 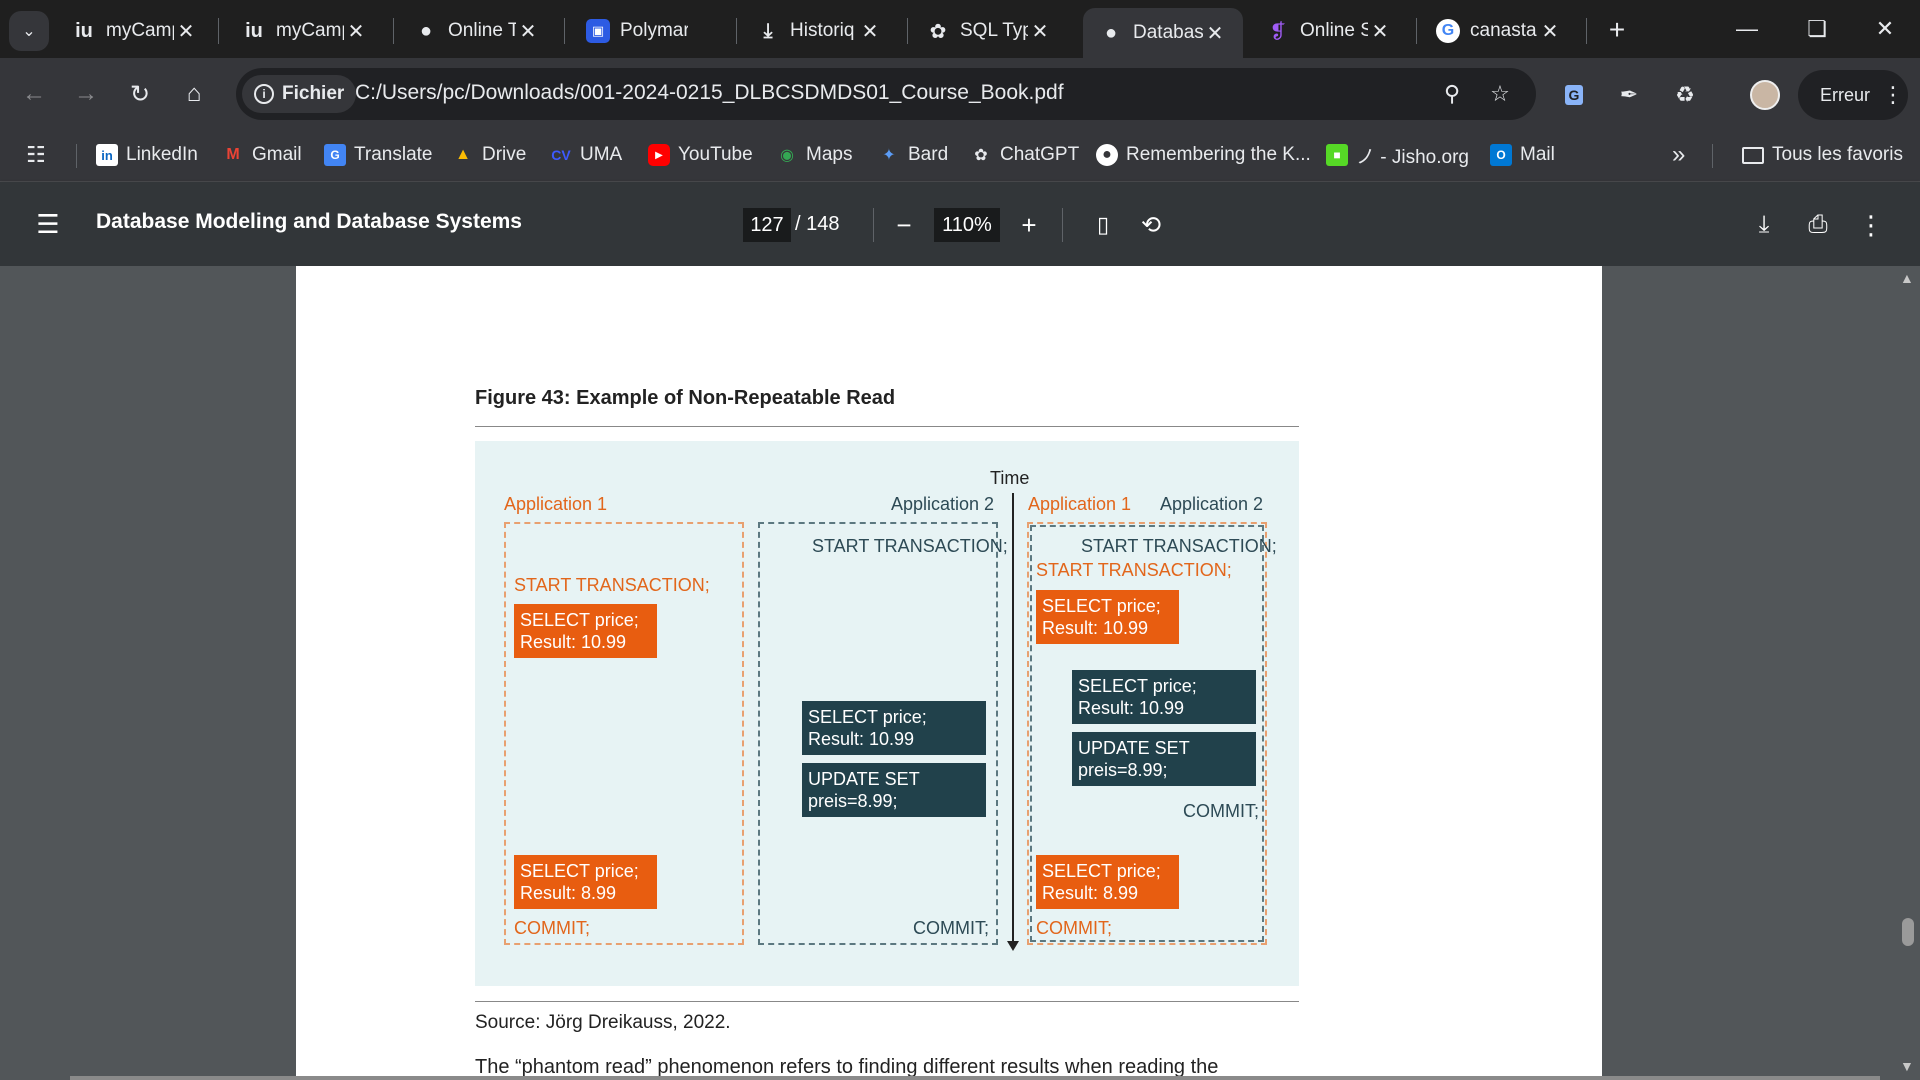 I want to click on google-translate-icon: G, so click(x=1574, y=95).